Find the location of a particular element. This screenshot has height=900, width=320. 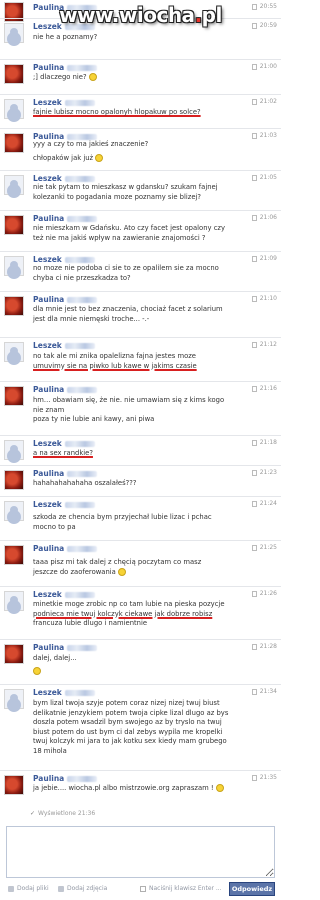

message-time: 21:05 is located at coordinates (264, 177).